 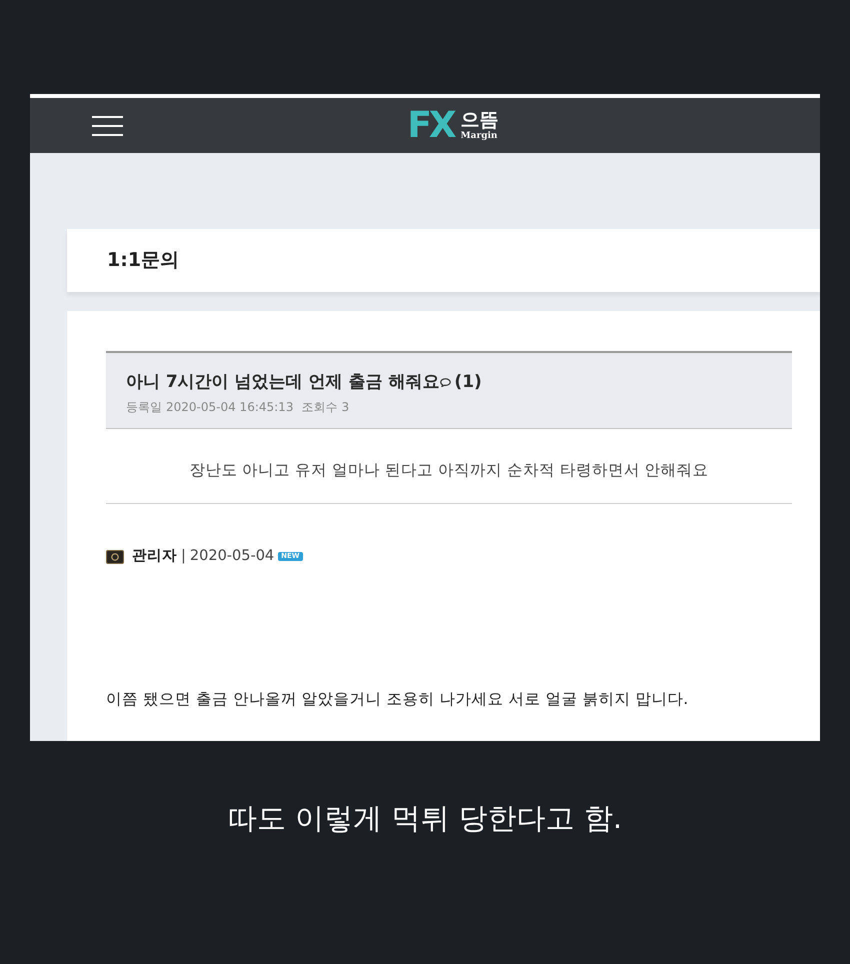 What do you see at coordinates (345, 407) in the screenshot?
I see `meta-value: 3` at bounding box center [345, 407].